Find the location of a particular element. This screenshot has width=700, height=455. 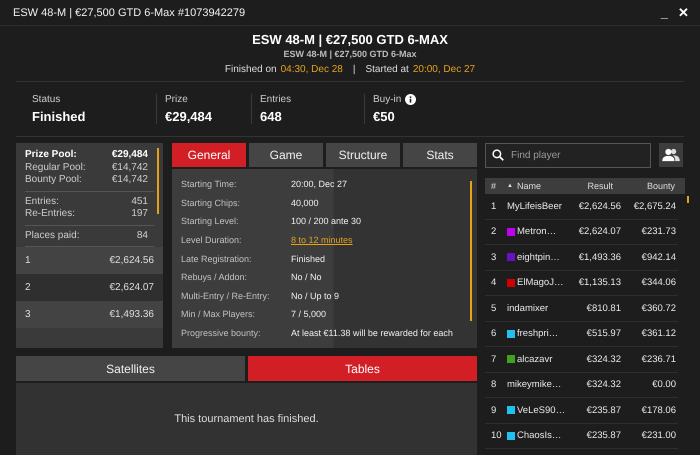

players-button is located at coordinates (671, 155).